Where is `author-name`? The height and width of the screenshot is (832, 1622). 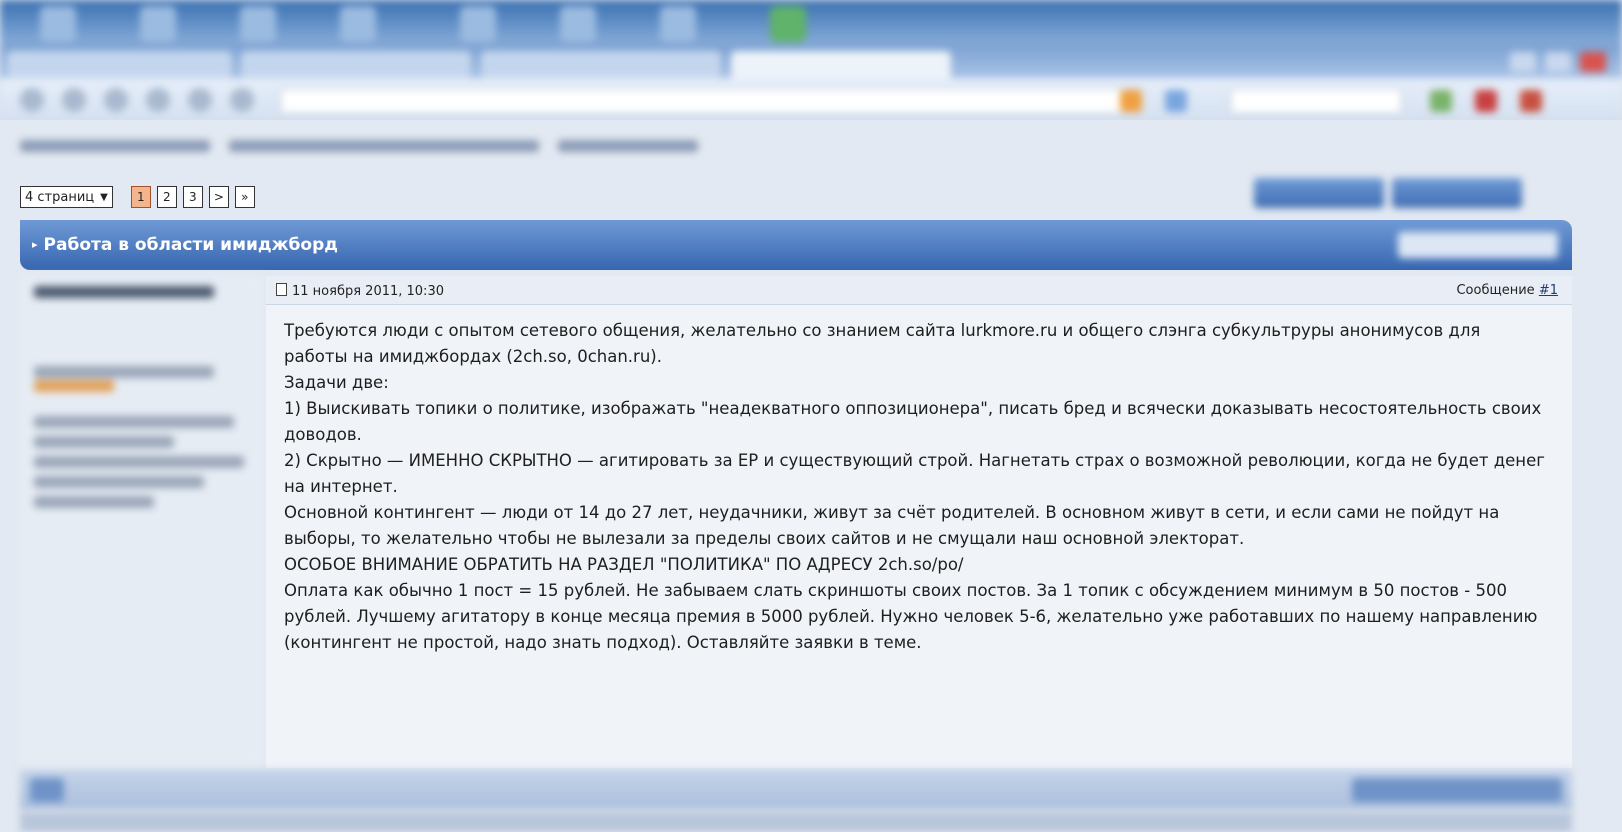 author-name is located at coordinates (124, 292).